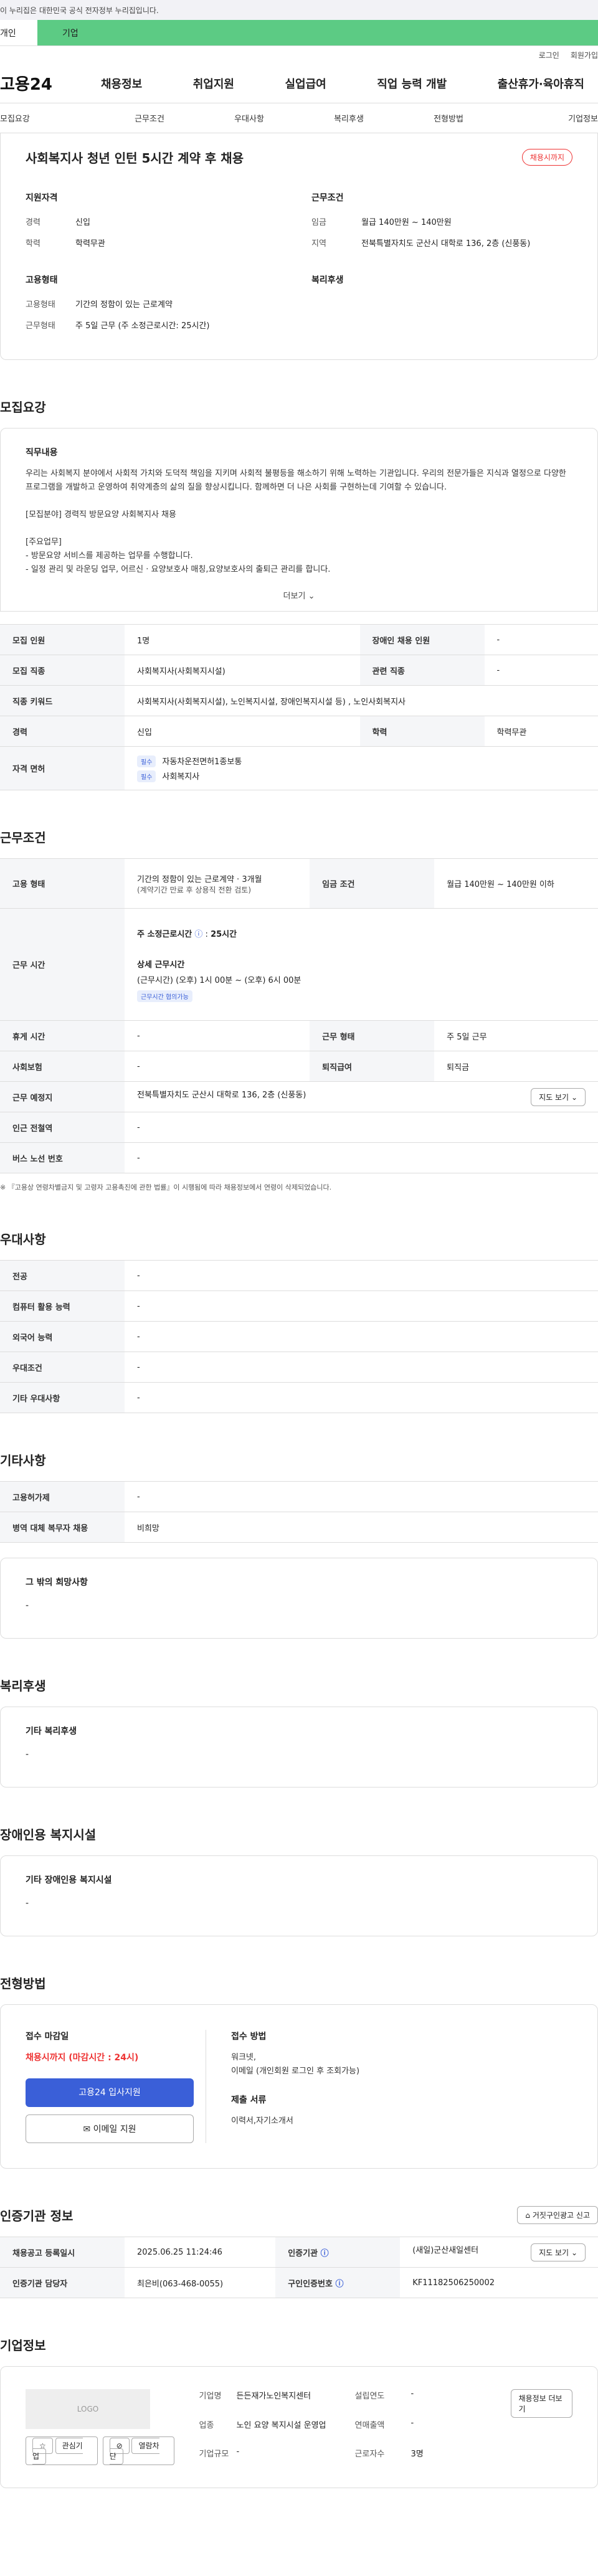  Describe the element at coordinates (541, 84) in the screenshot. I see `gnb-item: 출산휴가·육아휴직` at that location.